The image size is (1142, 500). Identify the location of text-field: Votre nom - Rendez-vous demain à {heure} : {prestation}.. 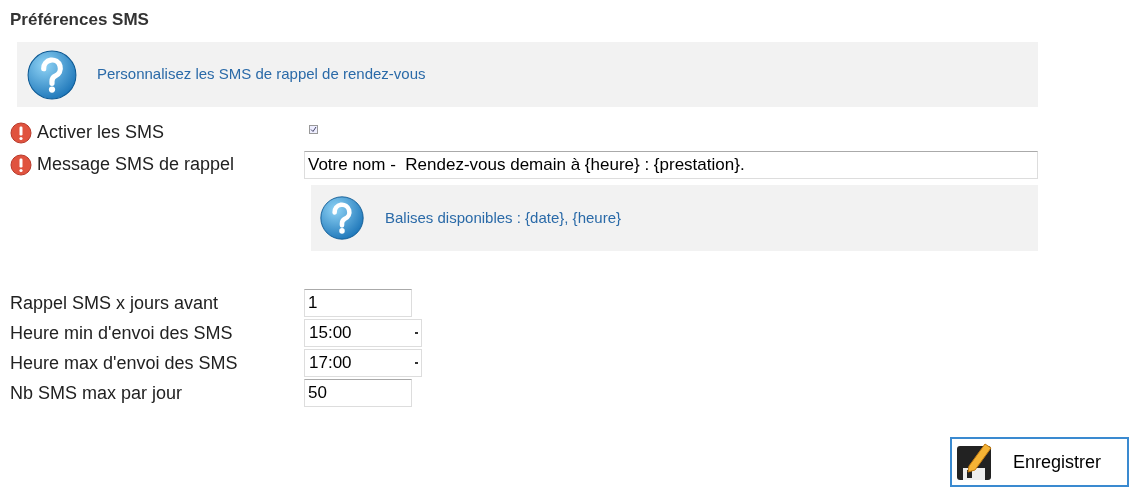
(671, 165).